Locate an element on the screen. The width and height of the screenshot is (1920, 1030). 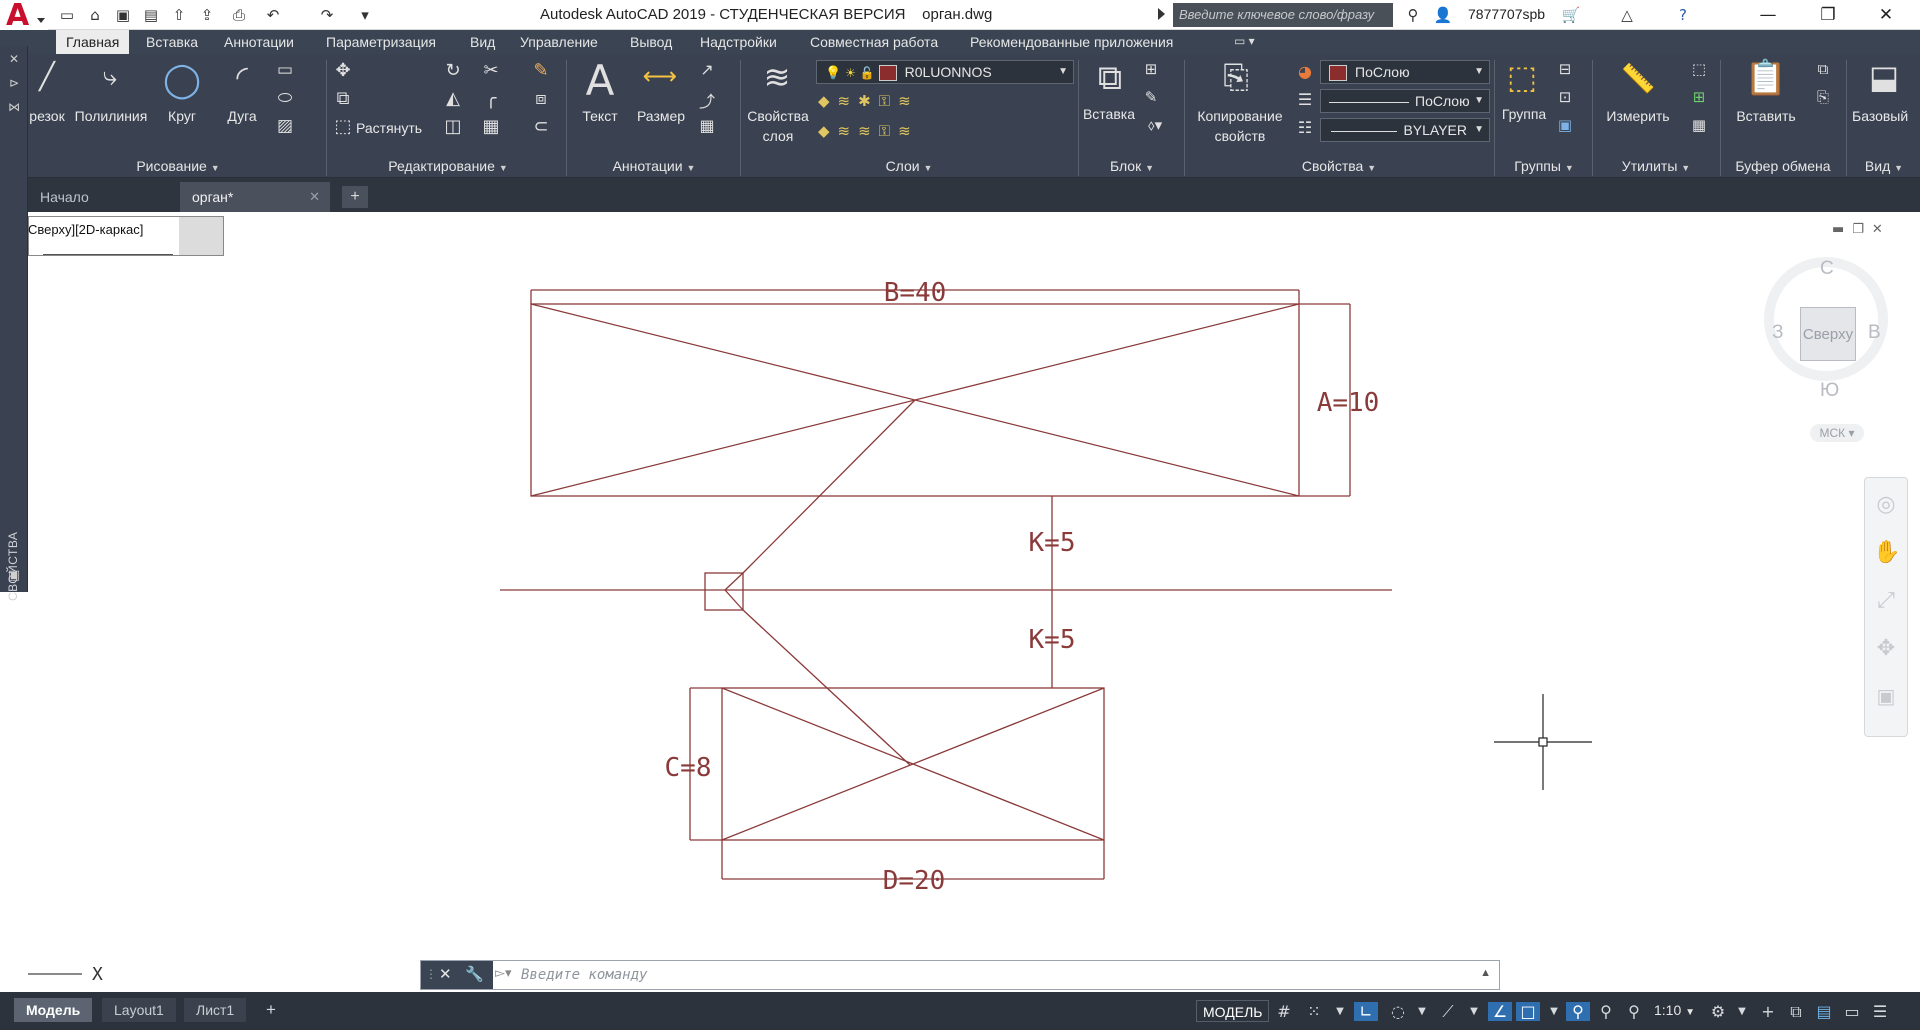
scale-icon: ◫ is located at coordinates (453, 126).